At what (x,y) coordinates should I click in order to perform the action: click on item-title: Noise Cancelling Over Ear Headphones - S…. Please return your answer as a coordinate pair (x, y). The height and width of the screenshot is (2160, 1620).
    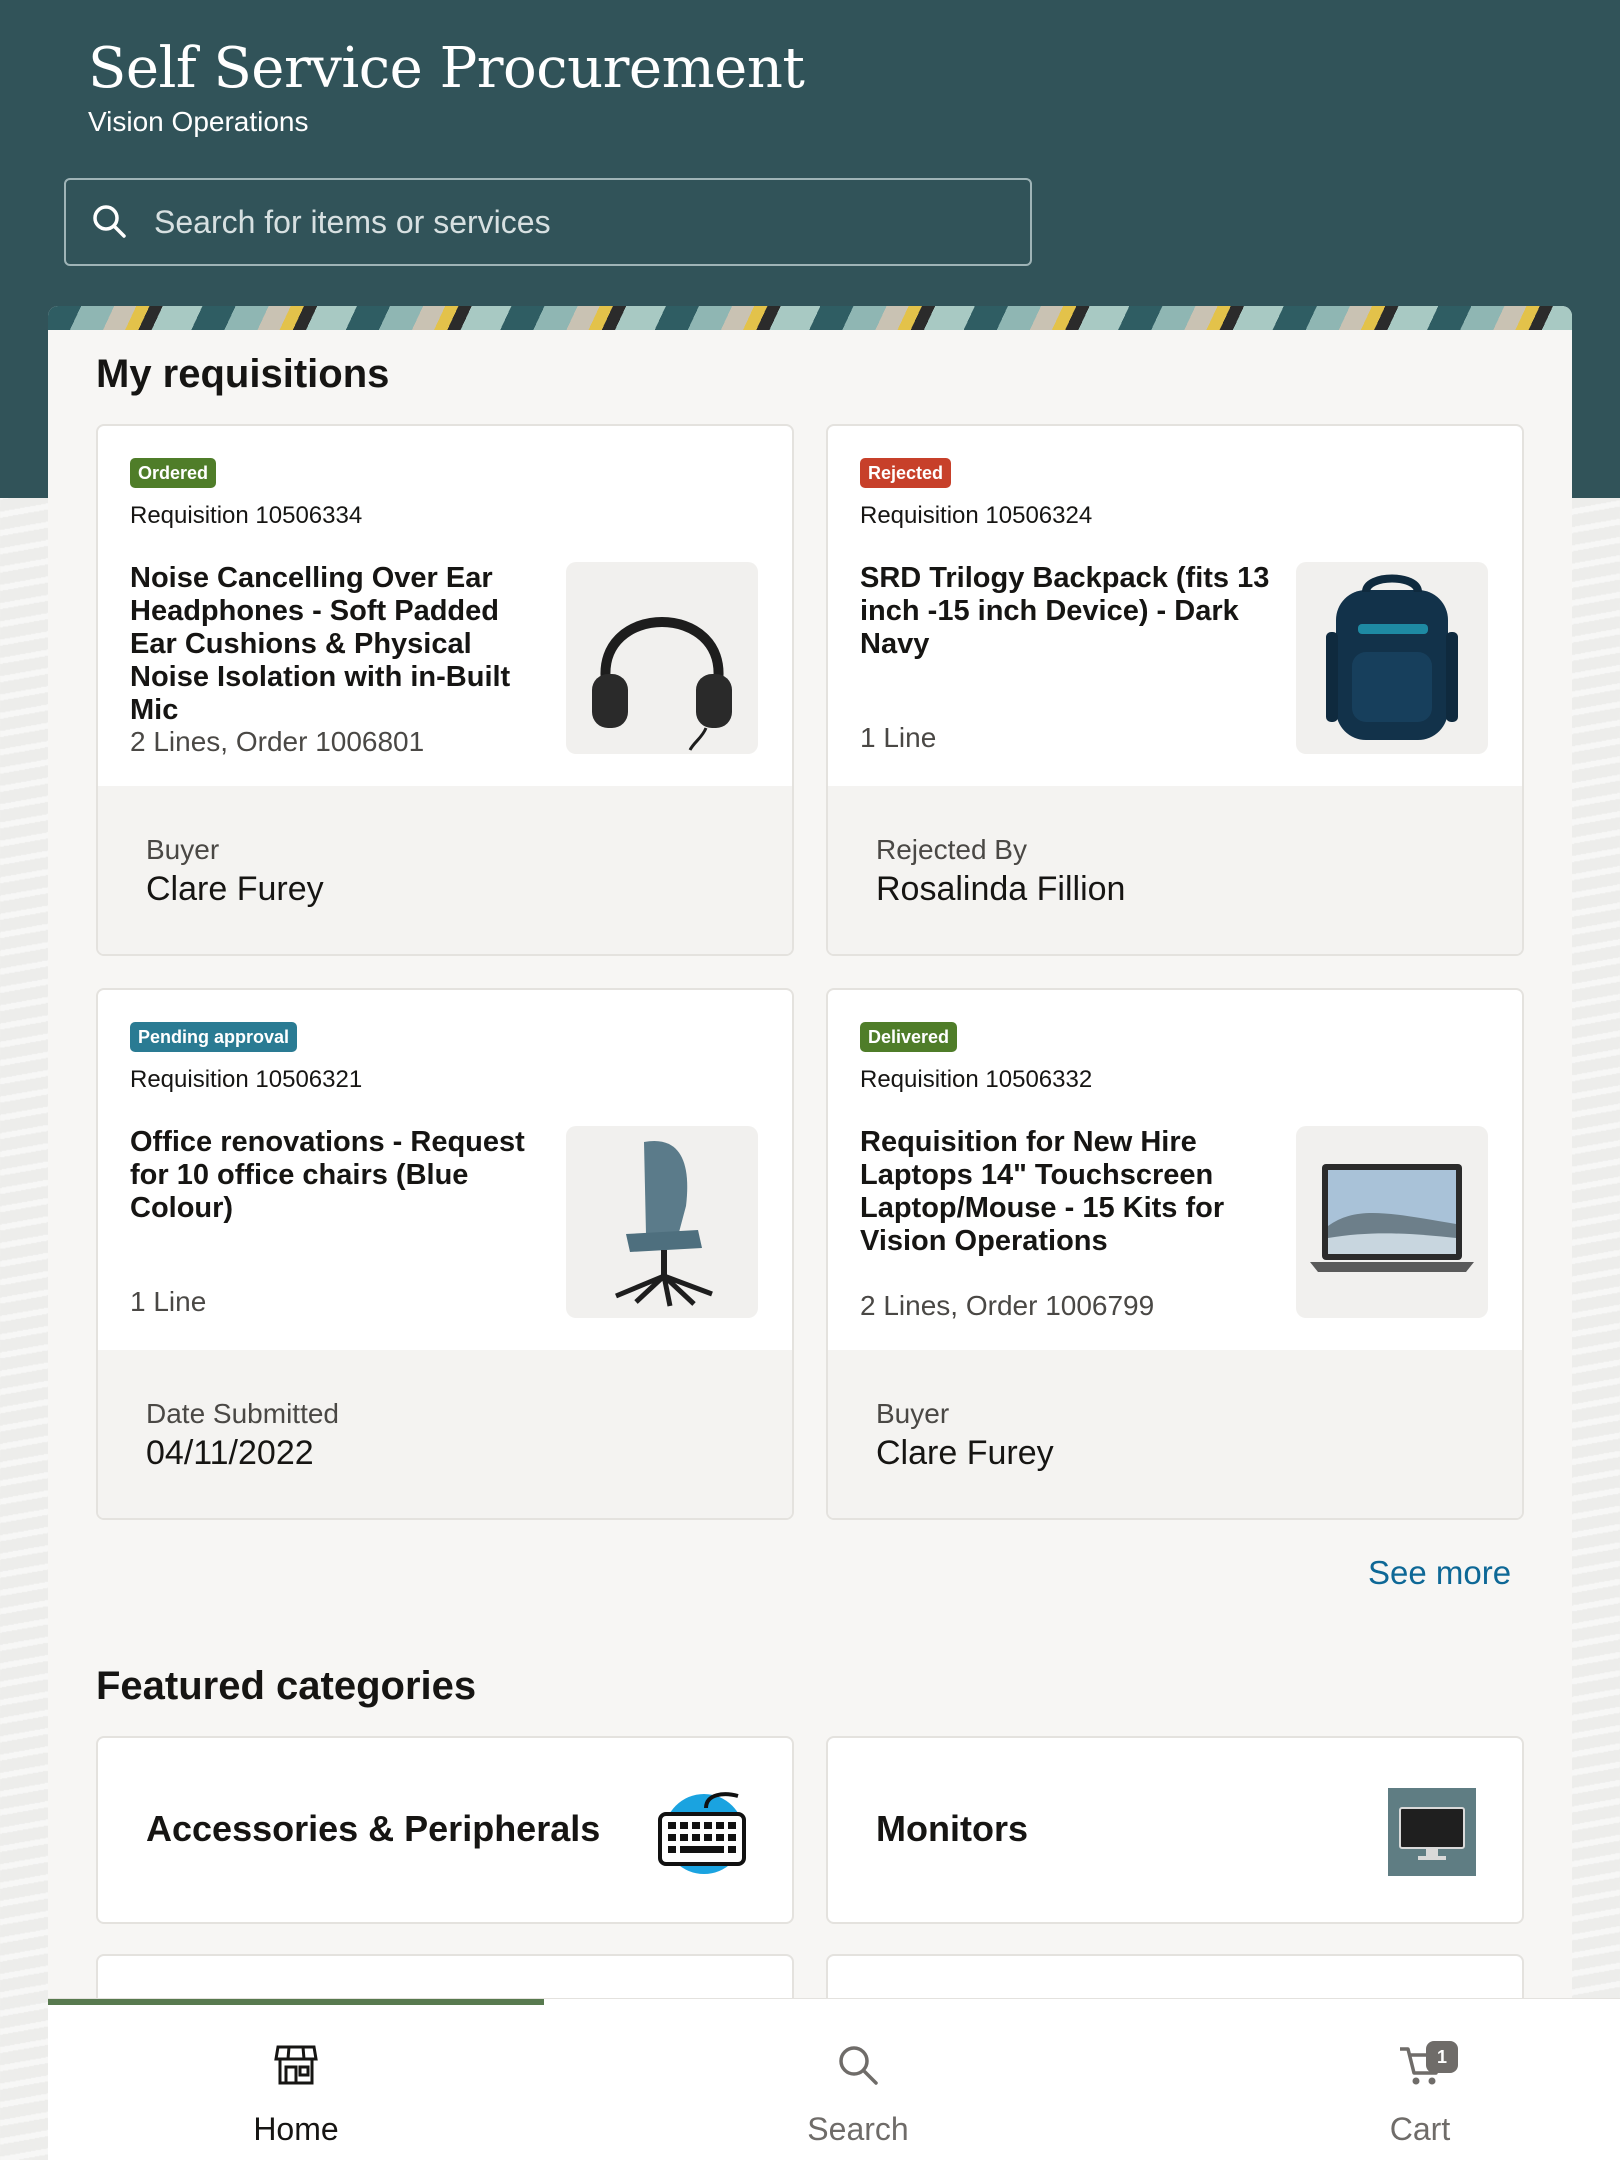
    Looking at the image, I should click on (320, 644).